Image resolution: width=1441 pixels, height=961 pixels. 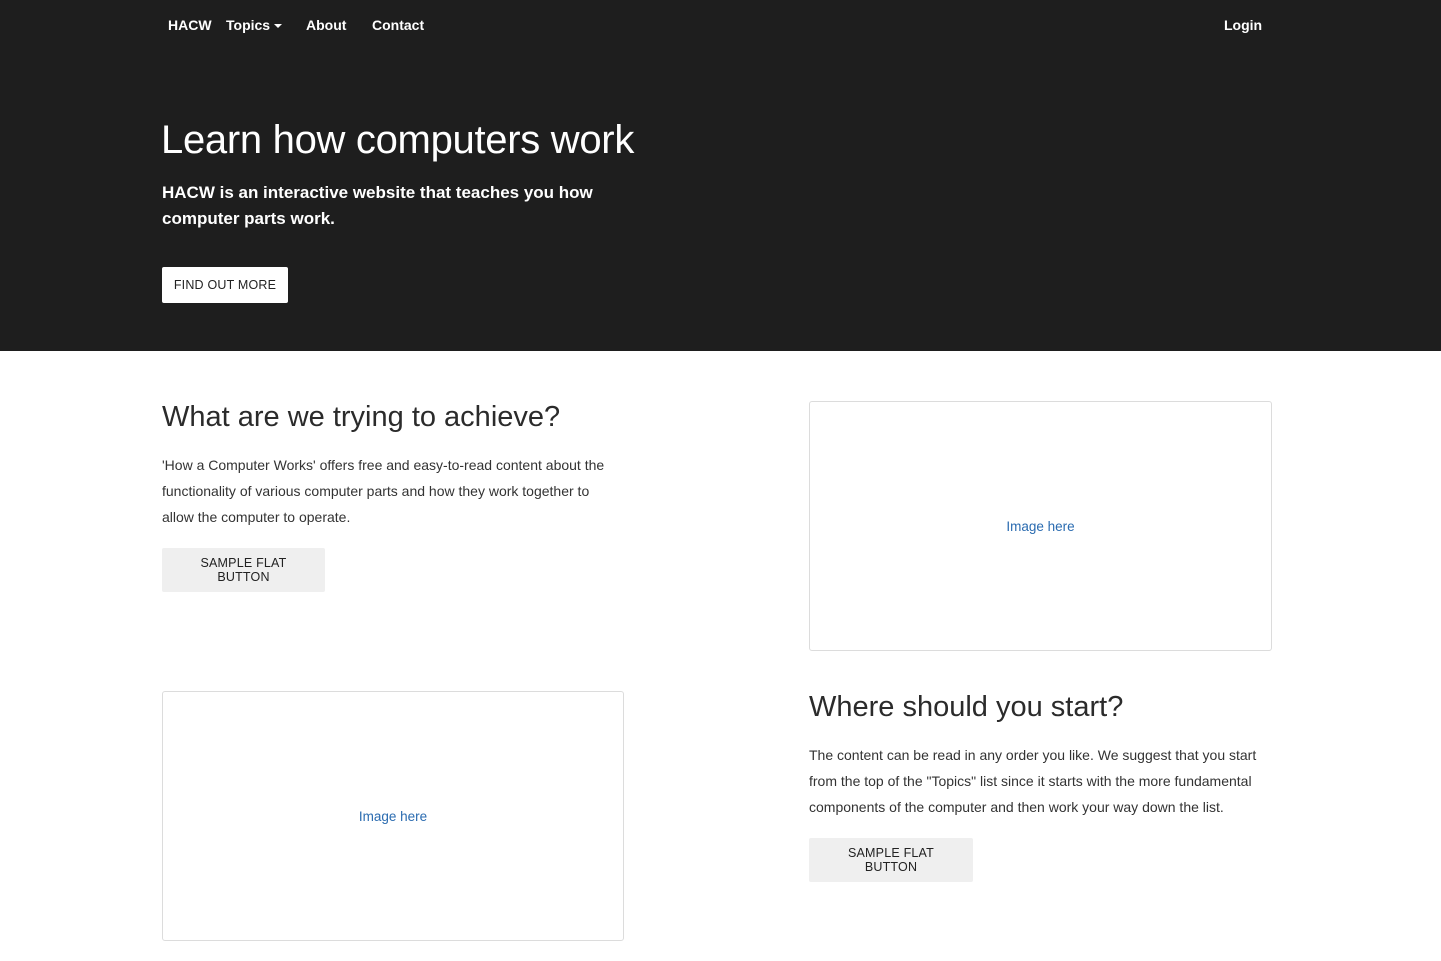 I want to click on hero-title: Learn how computers work, so click(x=398, y=140).